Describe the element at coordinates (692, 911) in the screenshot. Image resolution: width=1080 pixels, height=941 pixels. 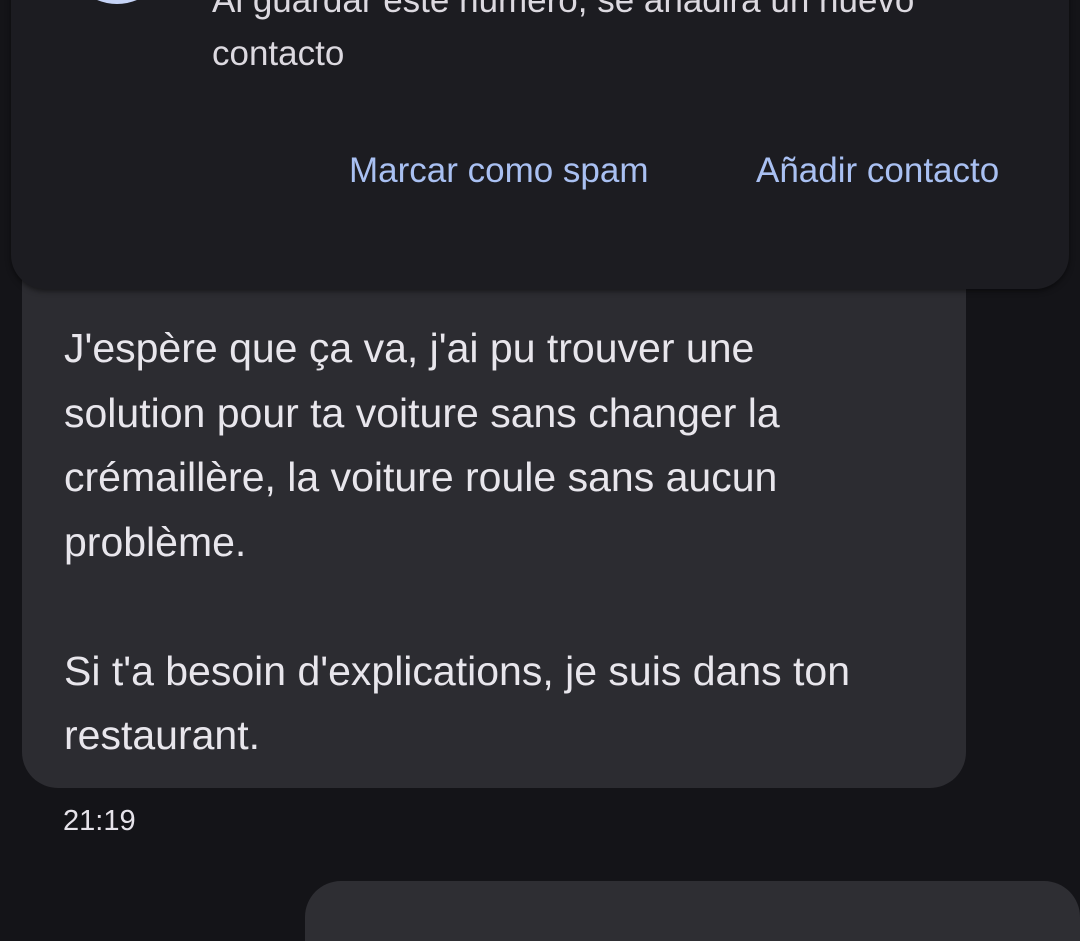
I see `next-message-bubble` at that location.